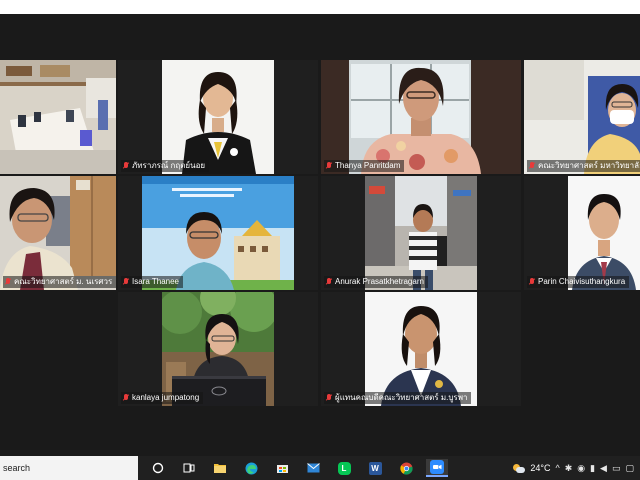  Describe the element at coordinates (344, 468) in the screenshot. I see `line-icon: L` at that location.